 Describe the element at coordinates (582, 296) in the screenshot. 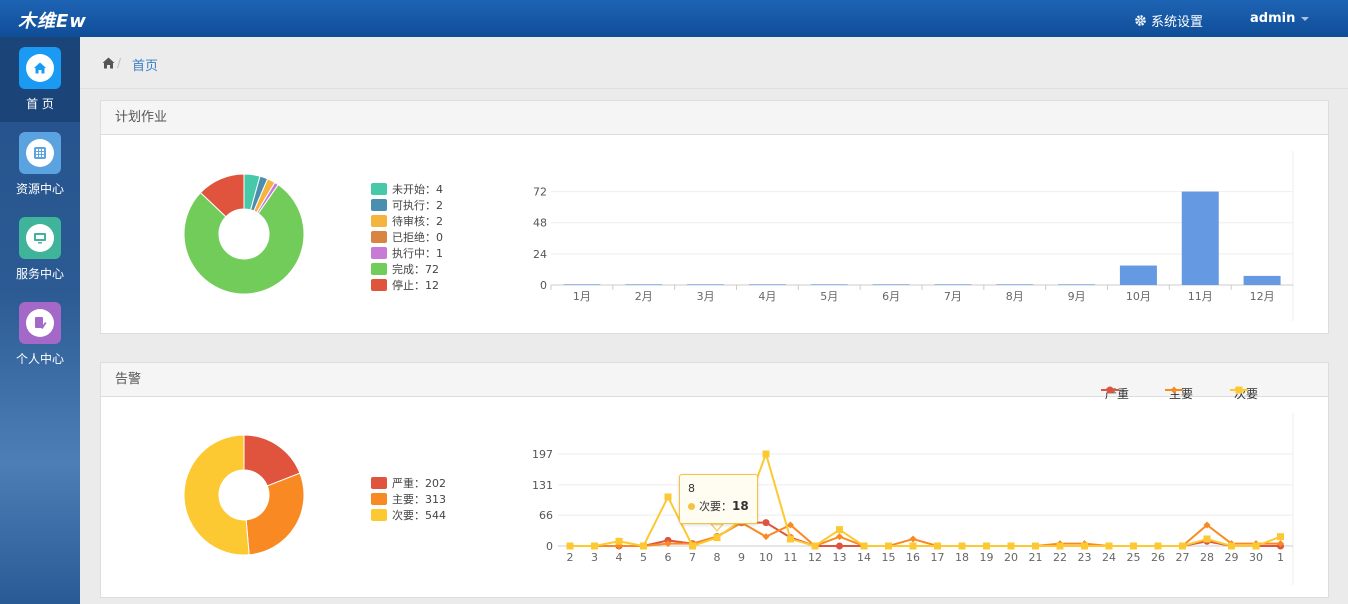

I see `x-tick-label: 1月` at that location.